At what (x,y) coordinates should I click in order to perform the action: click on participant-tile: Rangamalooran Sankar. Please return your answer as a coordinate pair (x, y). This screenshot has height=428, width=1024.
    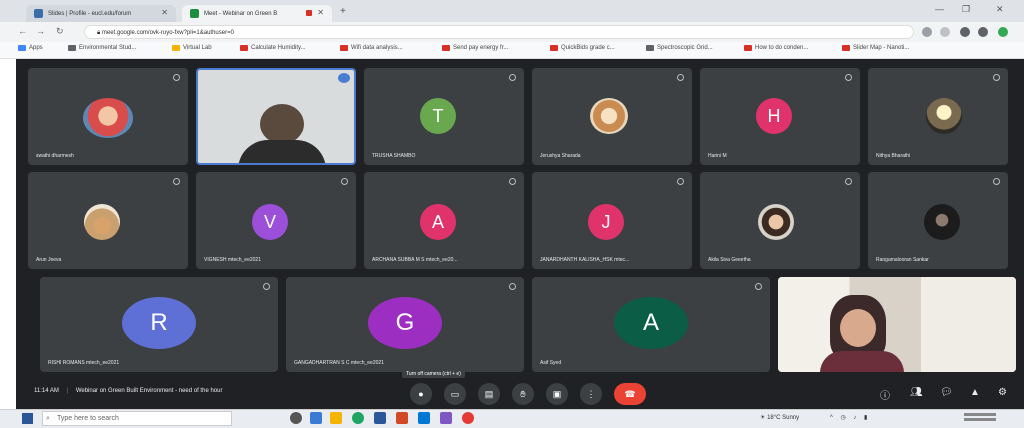
    Looking at the image, I should click on (938, 220).